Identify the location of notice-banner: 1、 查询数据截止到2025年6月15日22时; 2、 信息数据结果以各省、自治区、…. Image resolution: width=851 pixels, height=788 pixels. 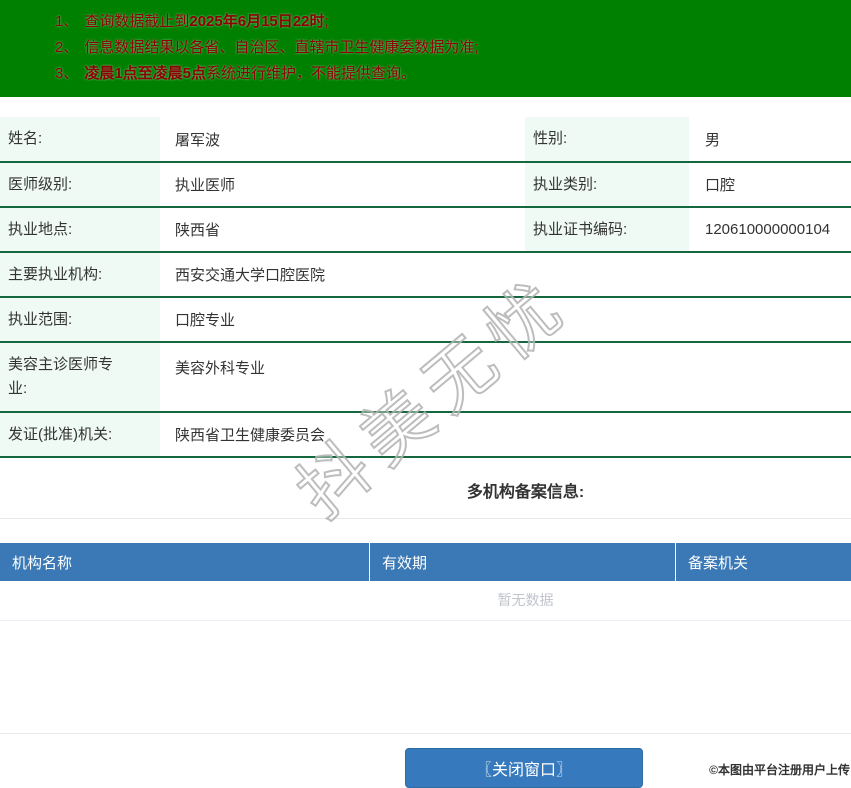
(425, 48).